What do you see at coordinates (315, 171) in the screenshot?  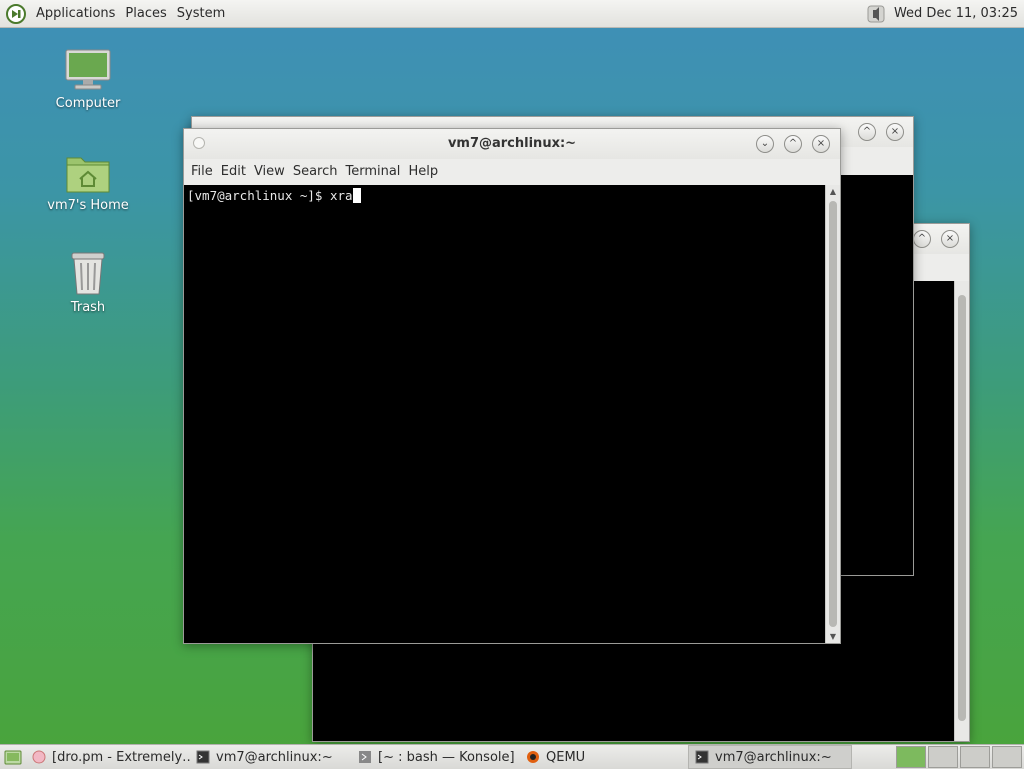 I see `menu-search: Search` at bounding box center [315, 171].